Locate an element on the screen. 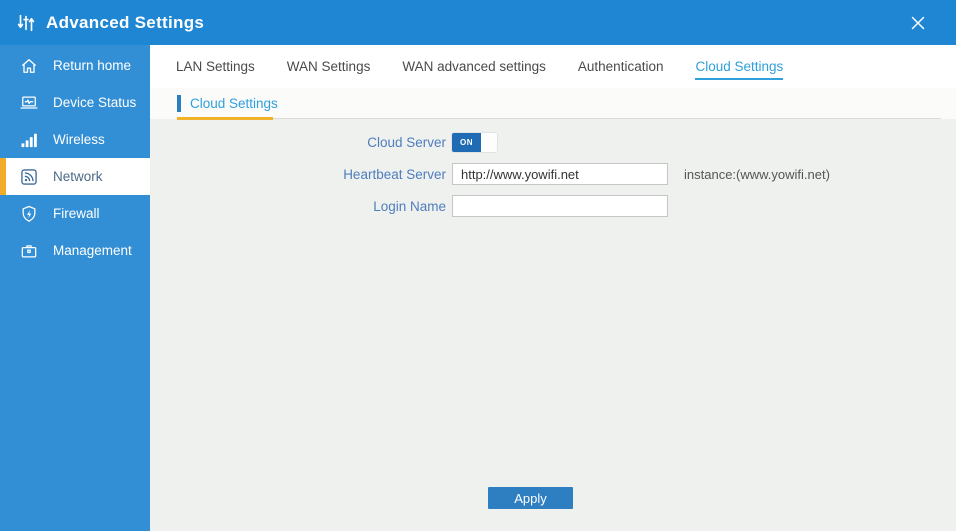  tab-lan-settings: LAN Settings is located at coordinates (215, 66).